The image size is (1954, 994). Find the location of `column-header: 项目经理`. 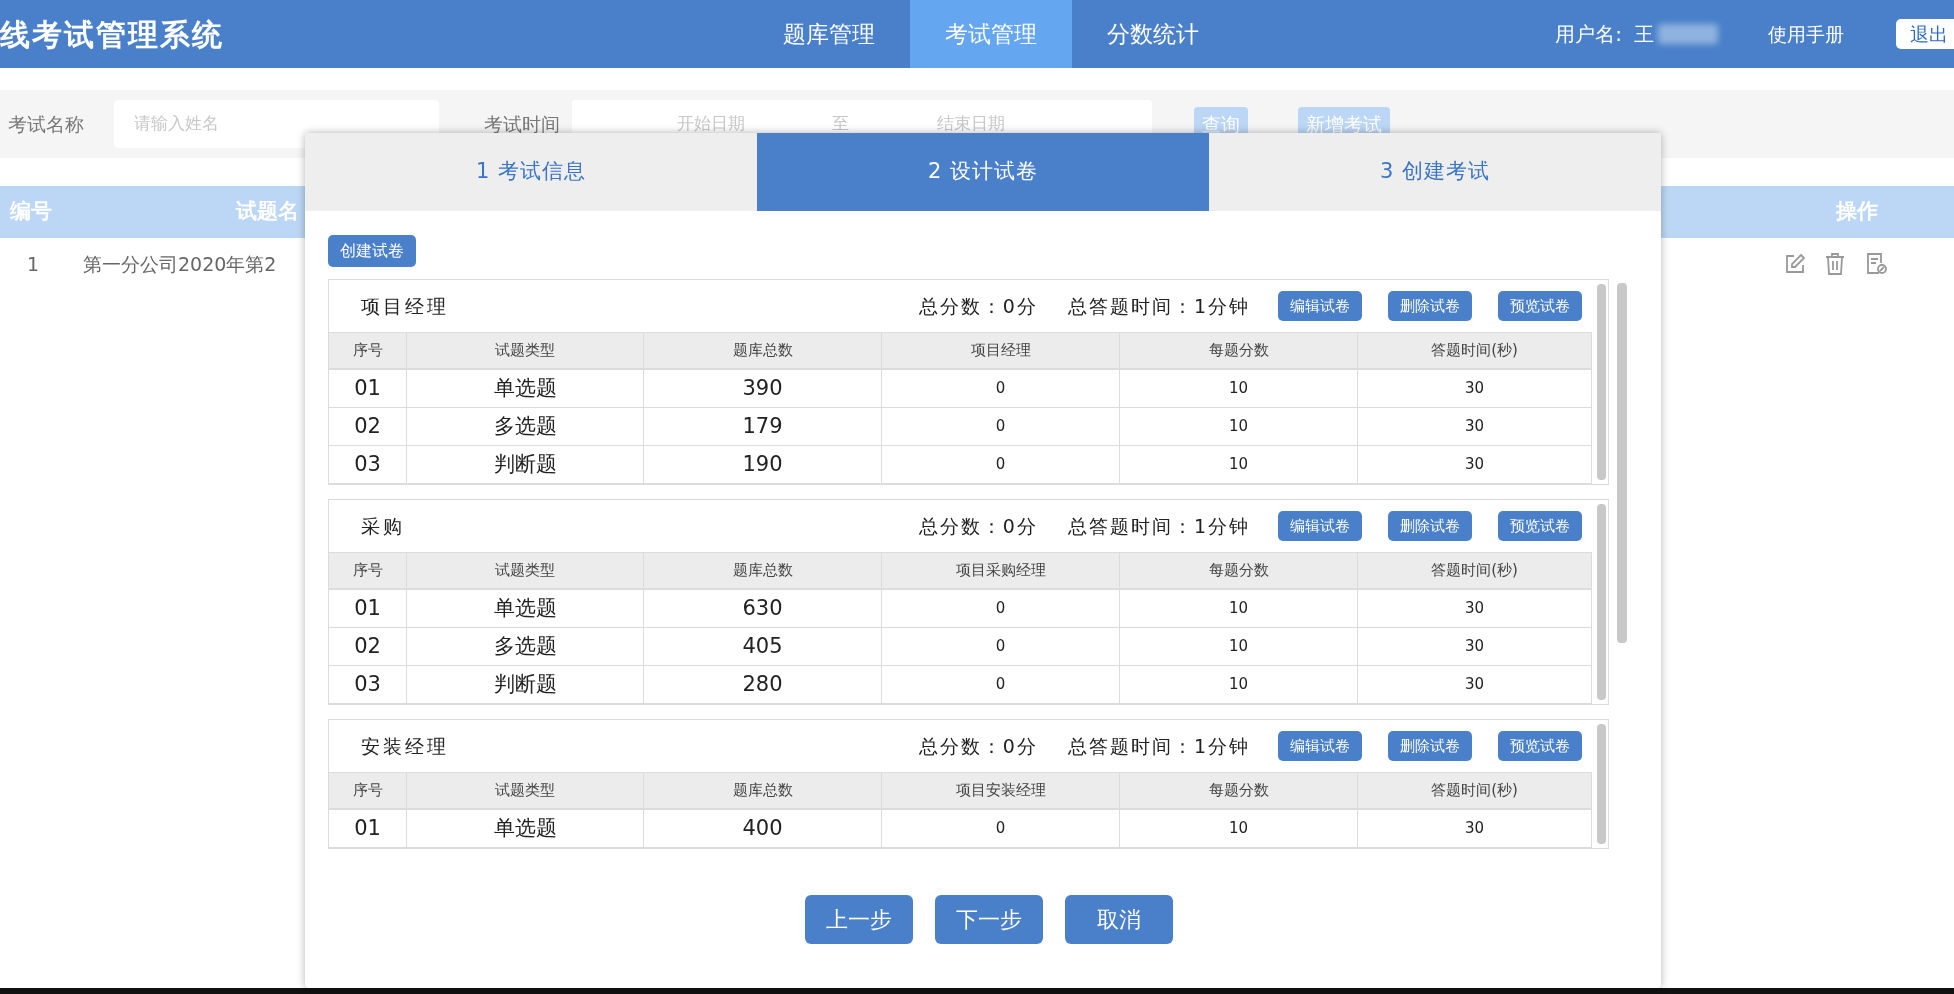

column-header: 项目经理 is located at coordinates (1001, 350).